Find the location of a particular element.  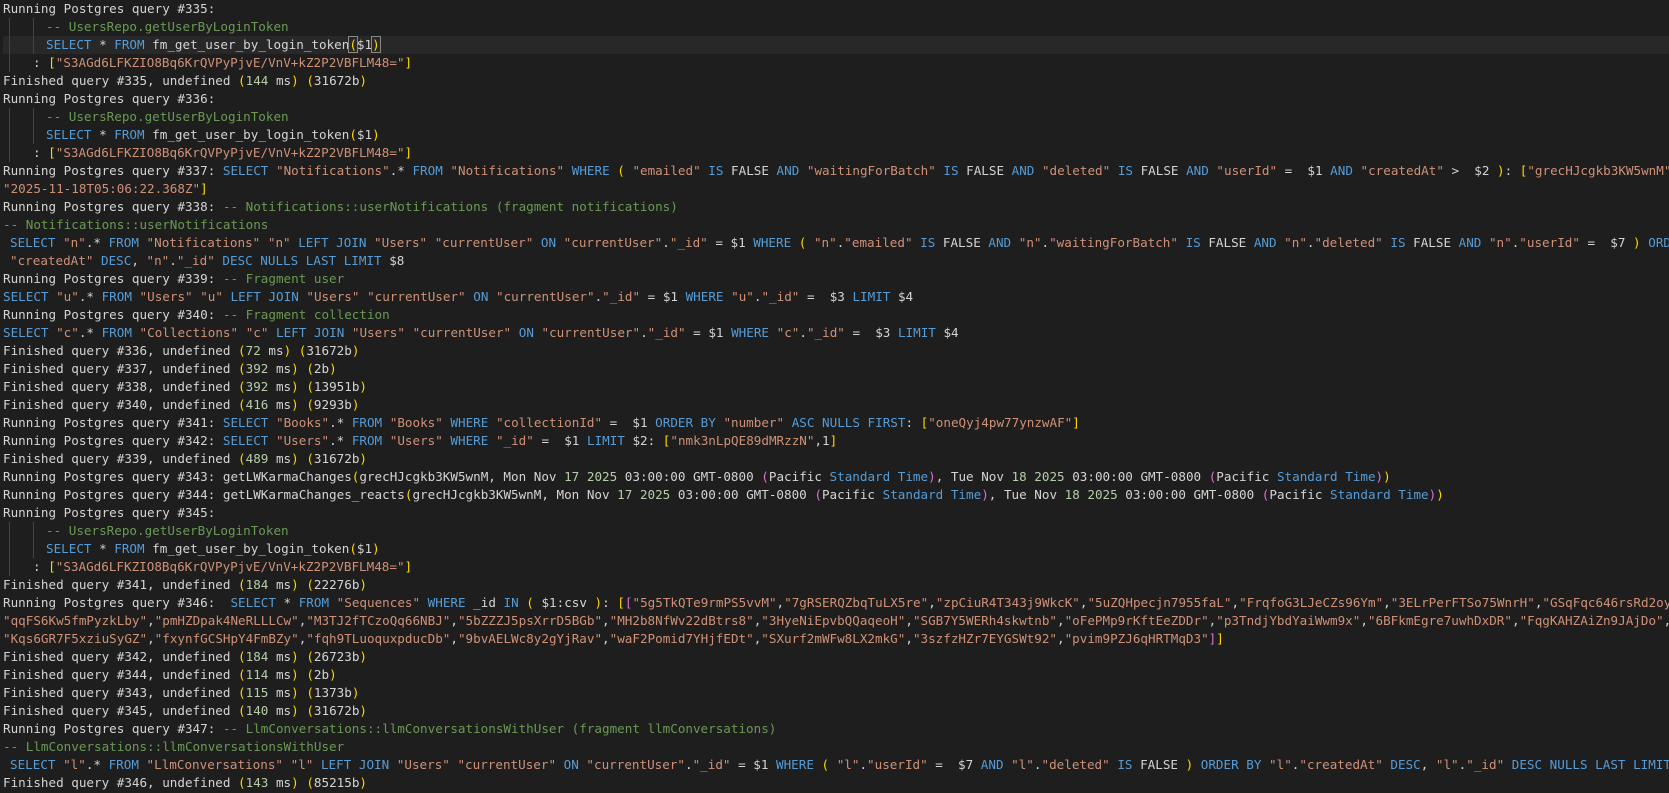

log-token: "createdAt" is located at coordinates (1341, 764).